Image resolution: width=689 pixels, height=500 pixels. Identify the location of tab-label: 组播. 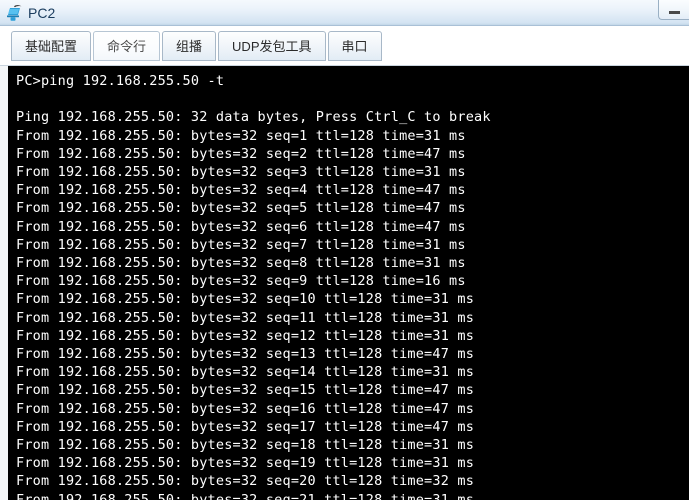
(189, 46).